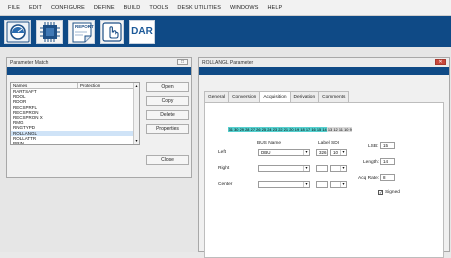 This screenshot has height=258, width=451. What do you see at coordinates (387, 177) in the screenshot?
I see `acq-rate-field: 8` at bounding box center [387, 177].